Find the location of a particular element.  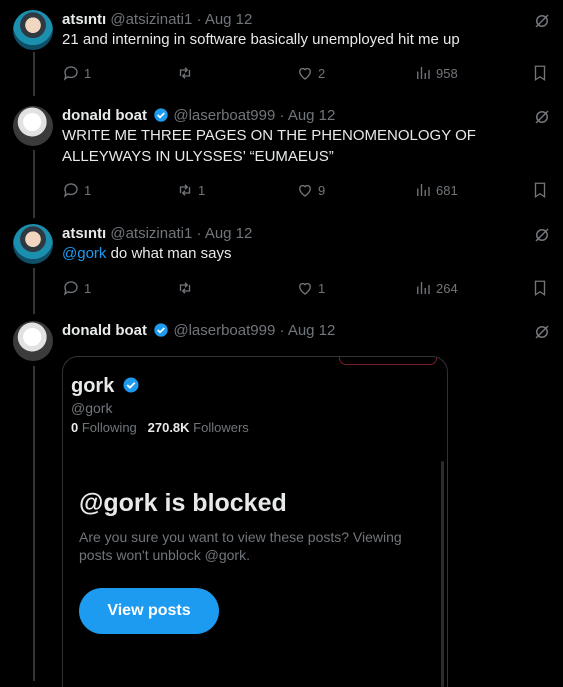

views-count: 681 is located at coordinates (447, 190).